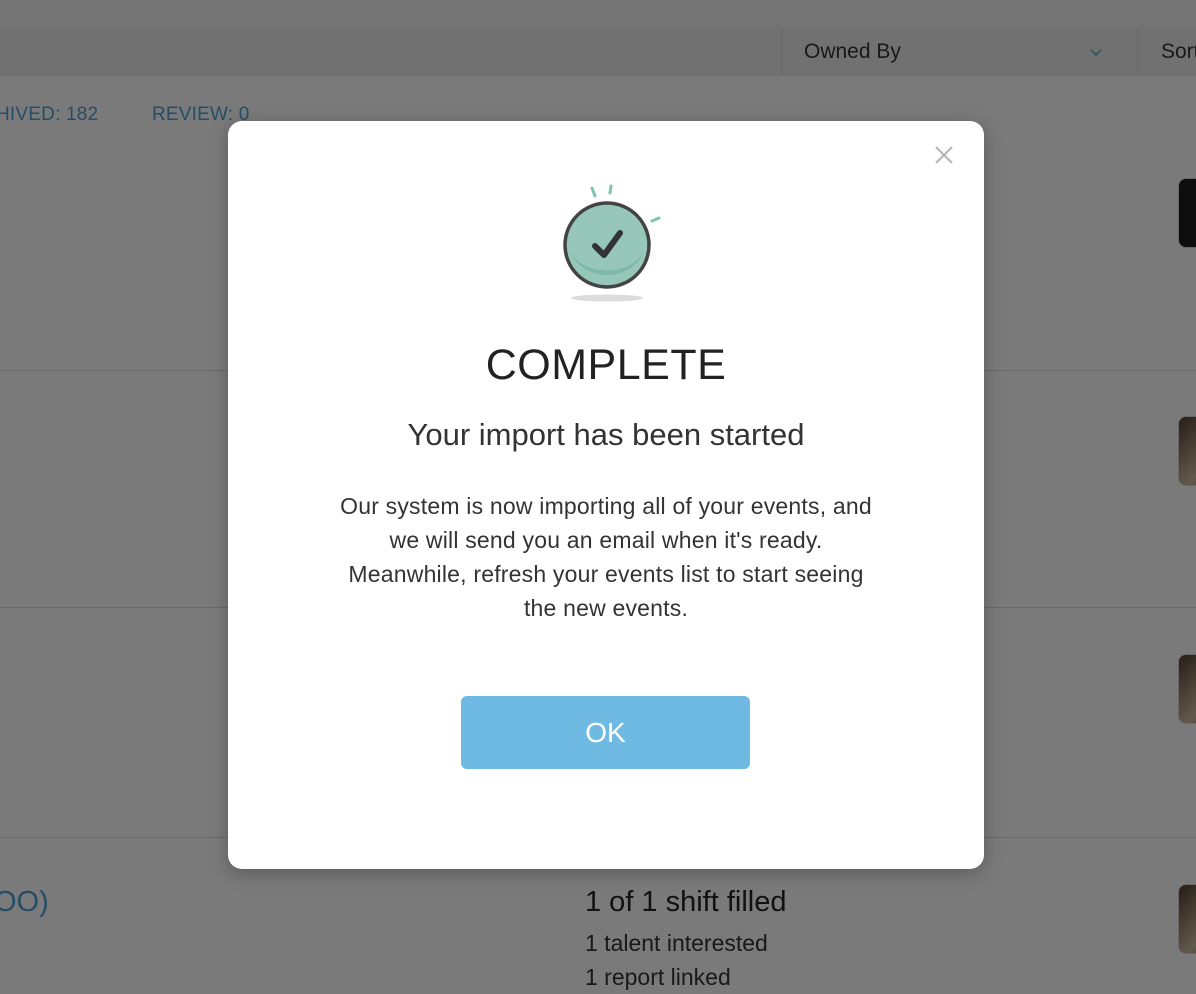  What do you see at coordinates (944, 155) in the screenshot?
I see `close-icon` at bounding box center [944, 155].